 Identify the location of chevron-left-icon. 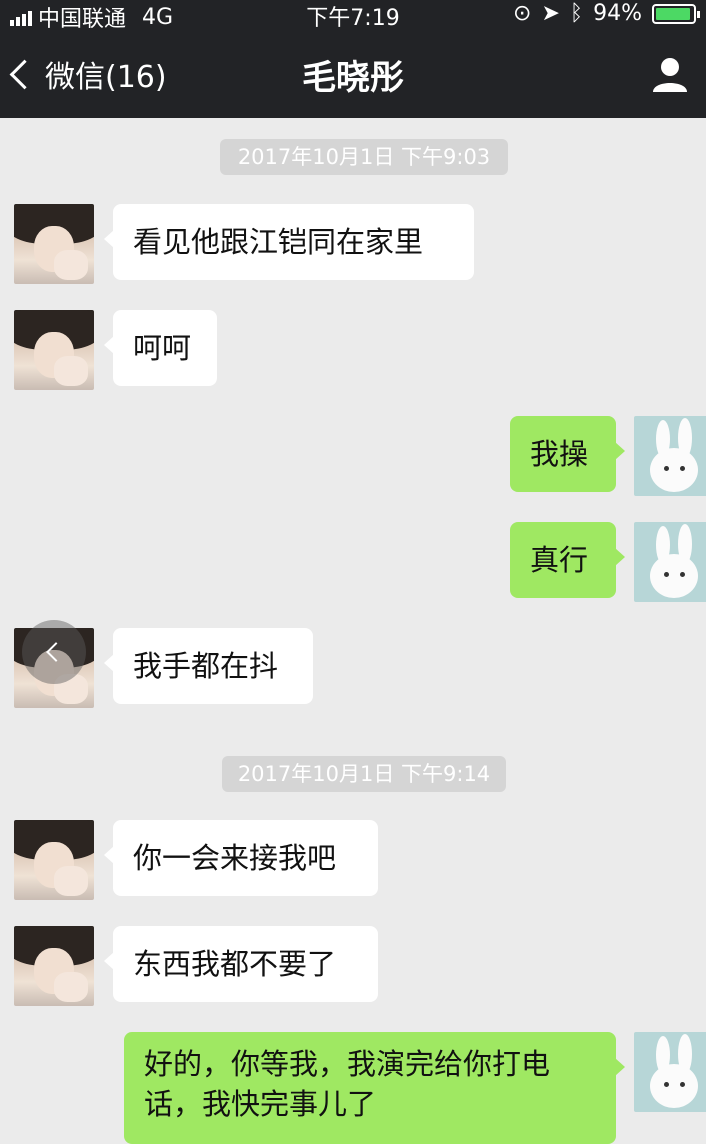
(56, 652).